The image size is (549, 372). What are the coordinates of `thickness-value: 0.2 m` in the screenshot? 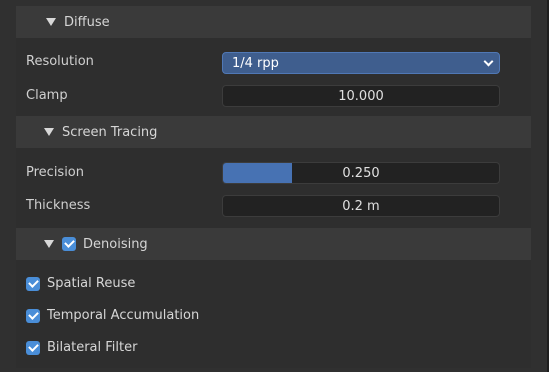 It's located at (361, 206).